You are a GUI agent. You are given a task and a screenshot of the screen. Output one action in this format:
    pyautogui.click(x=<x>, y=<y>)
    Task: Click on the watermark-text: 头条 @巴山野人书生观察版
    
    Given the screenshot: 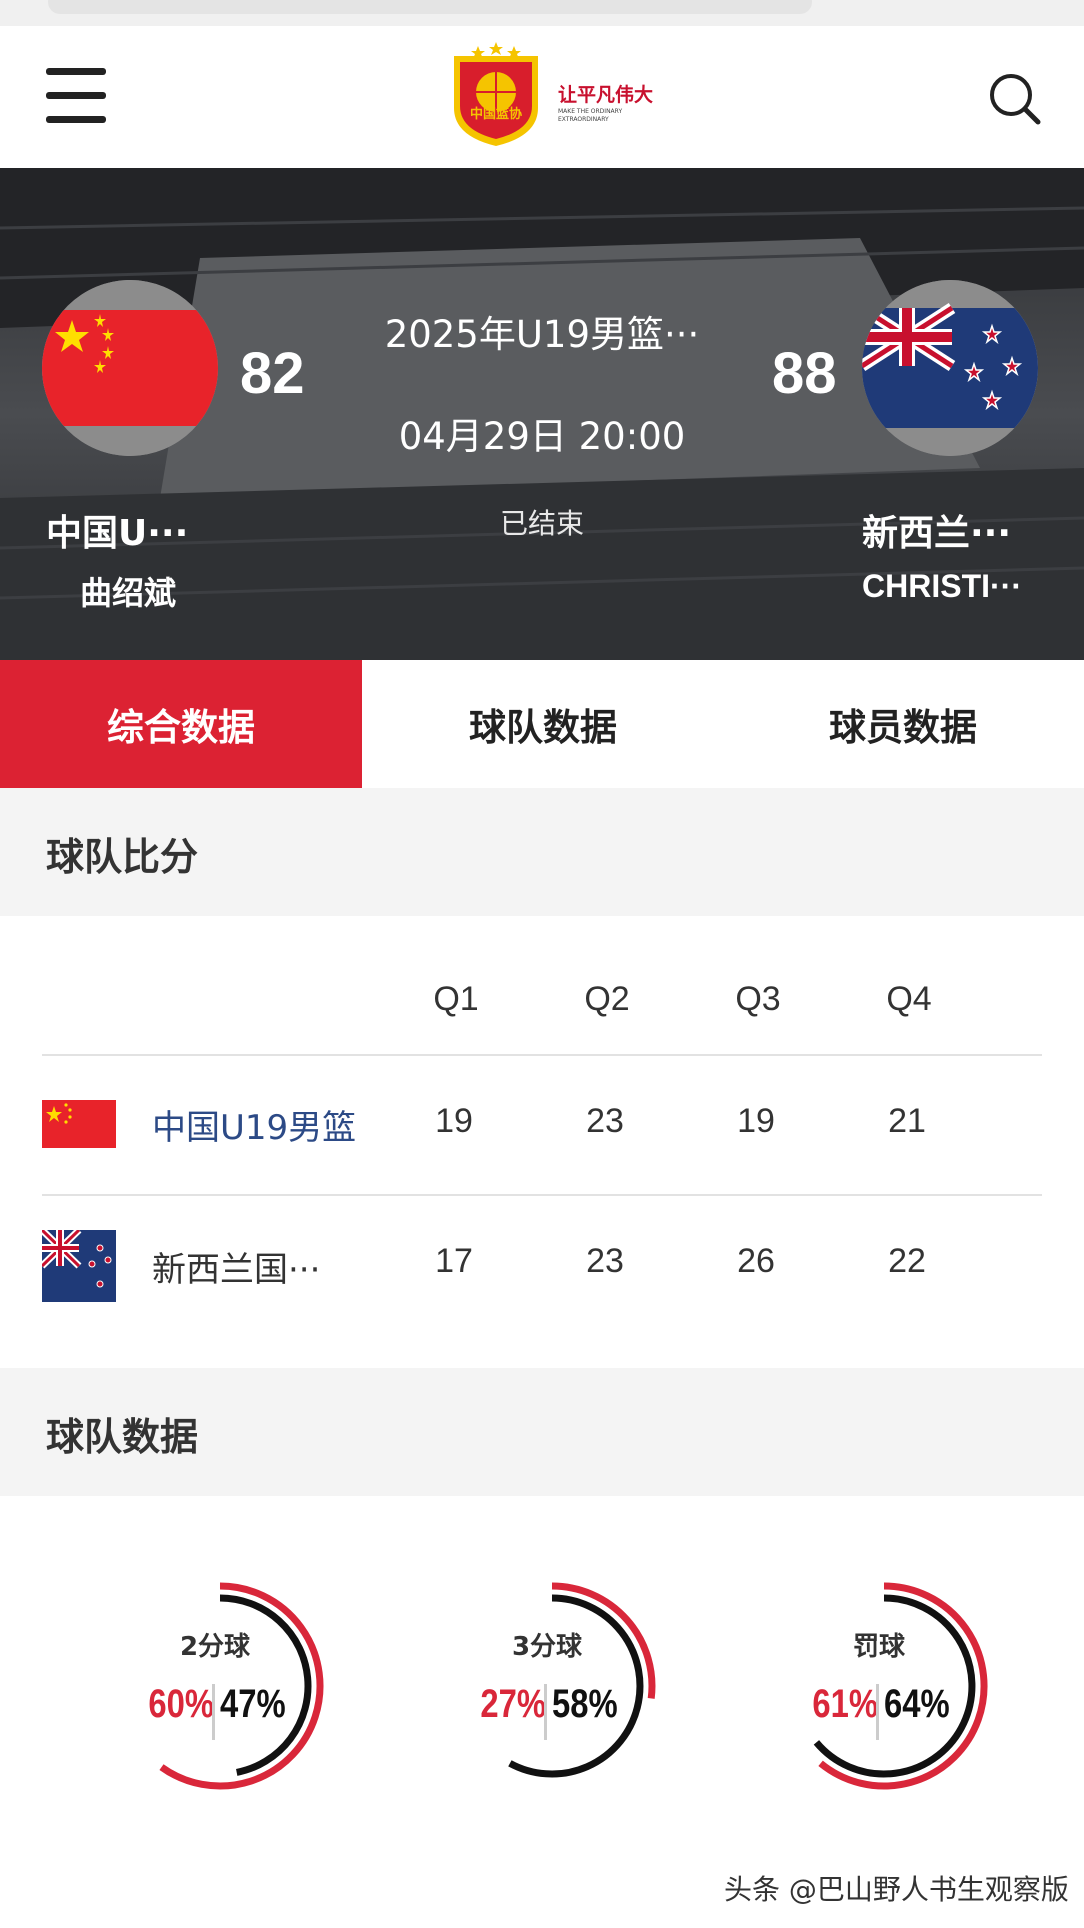 What is the action you would take?
    pyautogui.click(x=896, y=1889)
    